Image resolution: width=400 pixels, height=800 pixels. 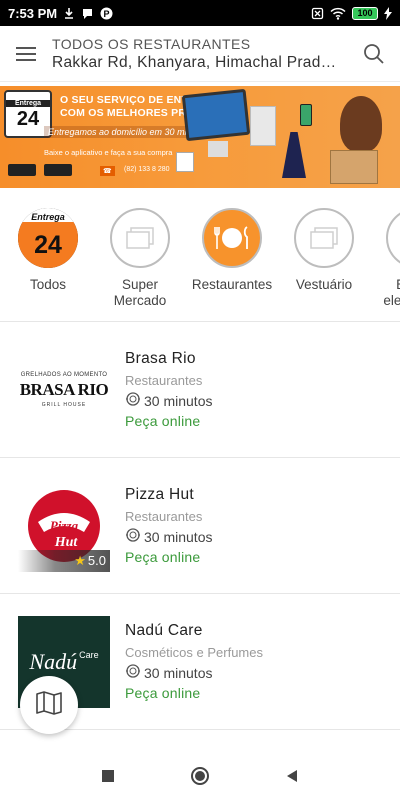 I want to click on entrega24-logo: Entrega 24, so click(x=48, y=238).